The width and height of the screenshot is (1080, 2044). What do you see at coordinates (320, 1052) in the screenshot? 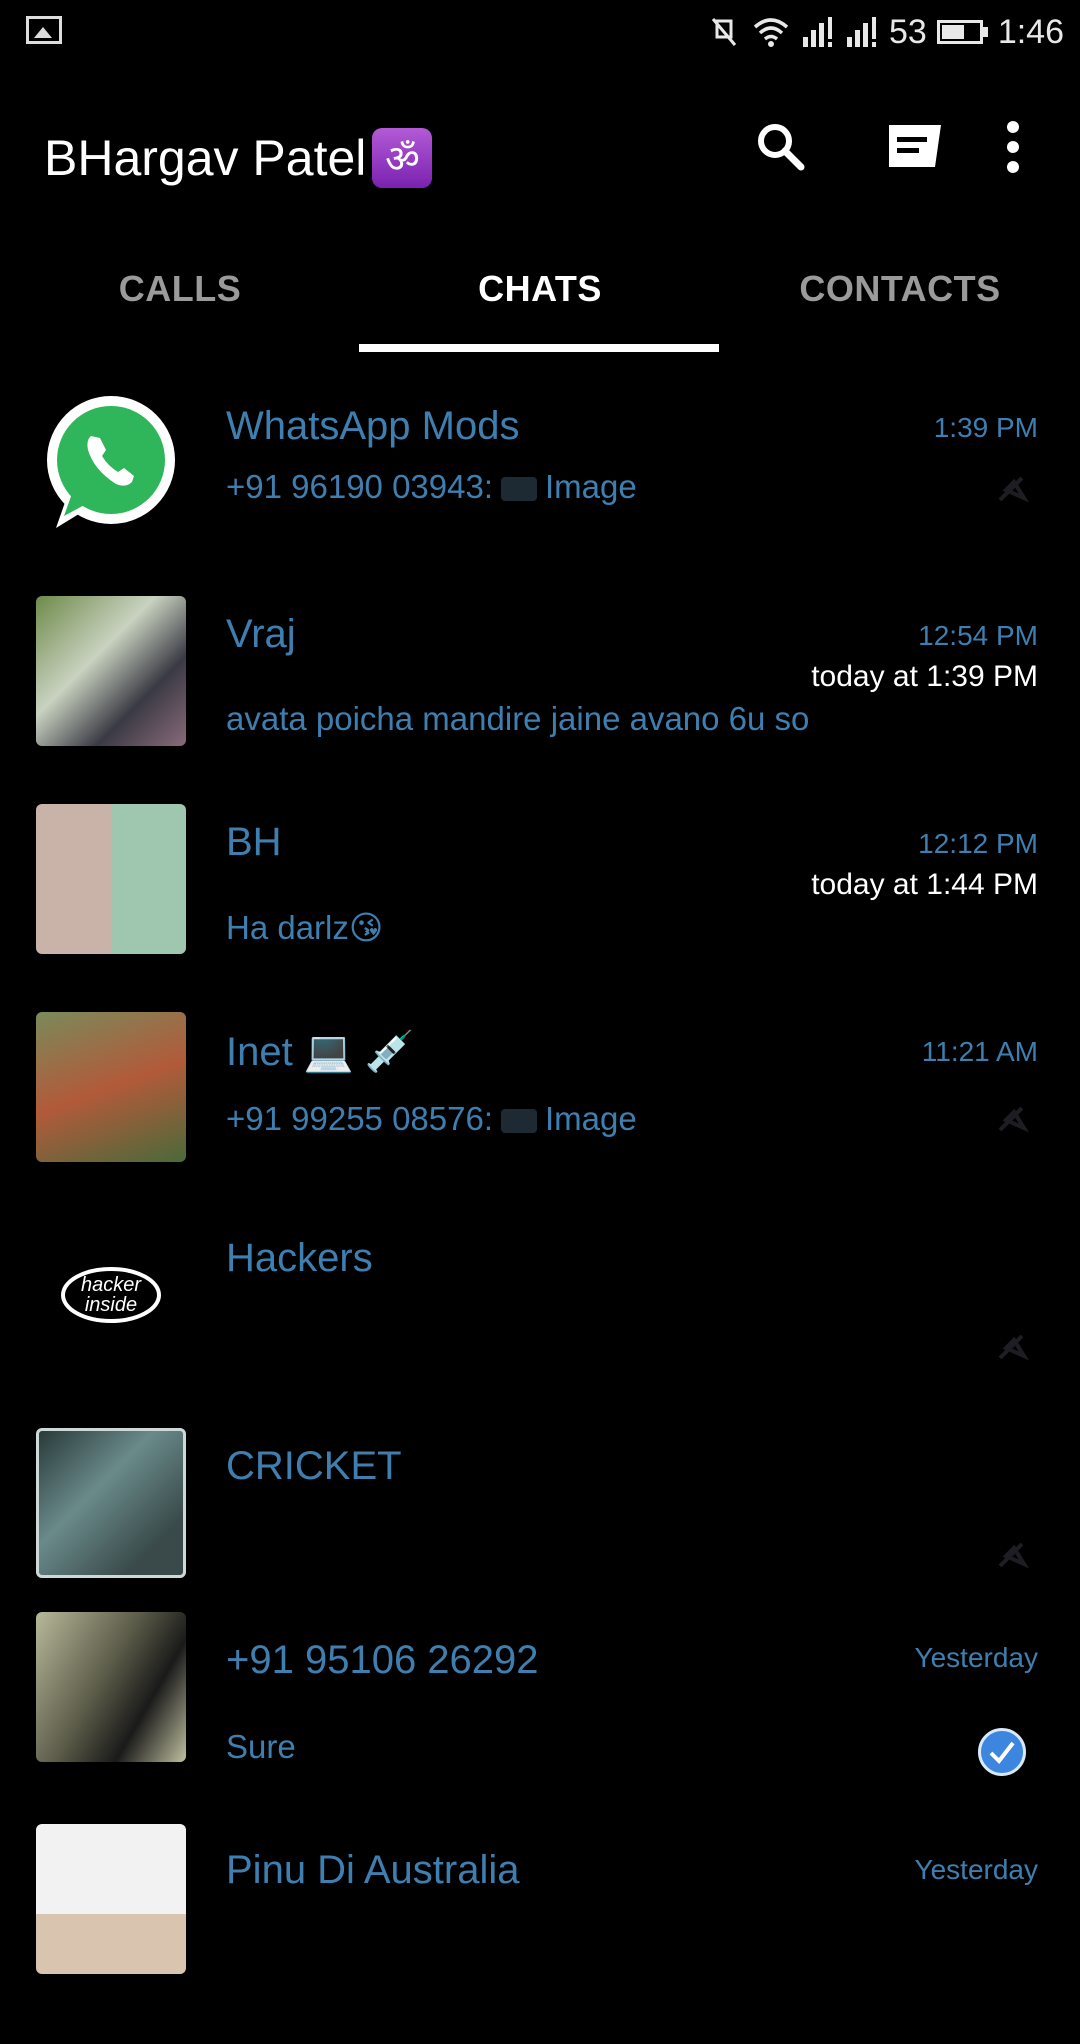
I see `chat-name: Inet 💻 💉` at bounding box center [320, 1052].